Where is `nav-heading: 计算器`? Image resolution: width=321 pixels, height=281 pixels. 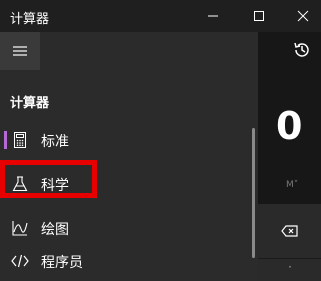
nav-heading: 计算器 is located at coordinates (30, 103).